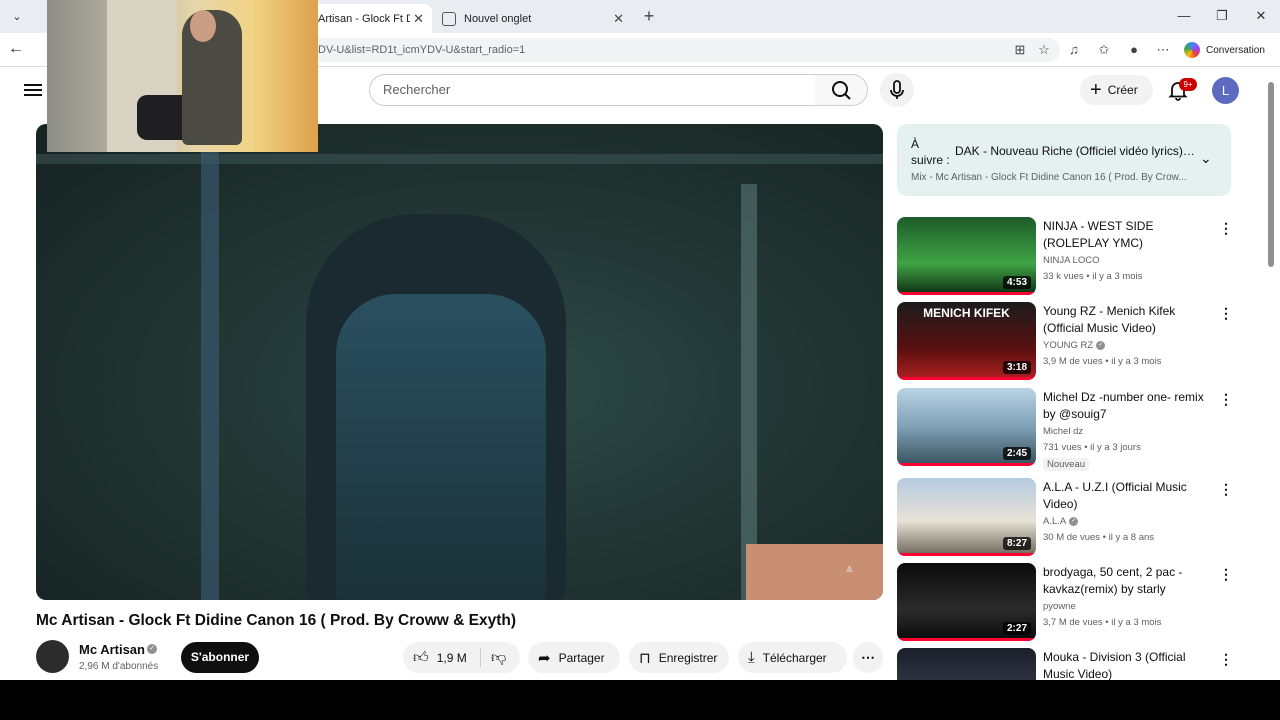 This screenshot has width=1280, height=720. Describe the element at coordinates (868, 657) in the screenshot. I see `more-actions-button: ⋯` at that location.